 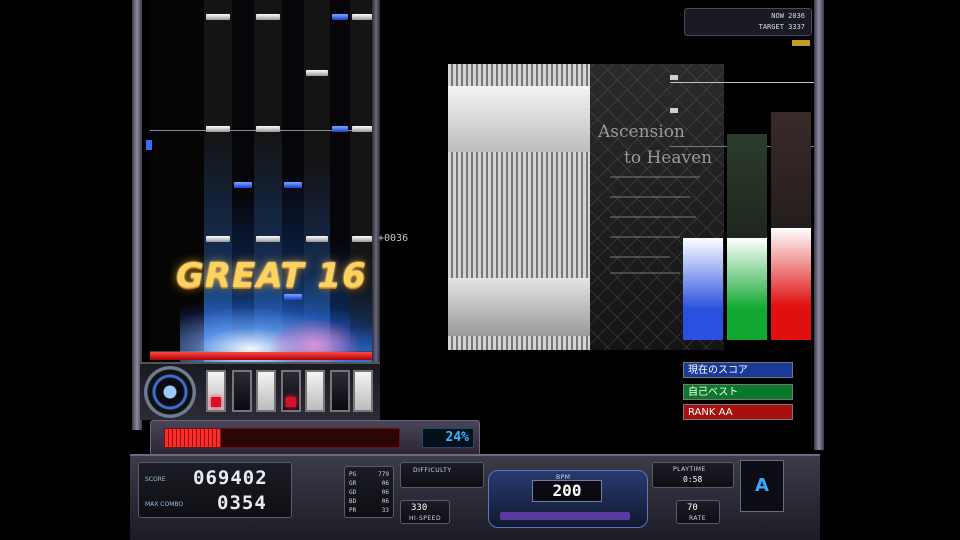 I want to click on rate-value: 70, so click(x=692, y=508).